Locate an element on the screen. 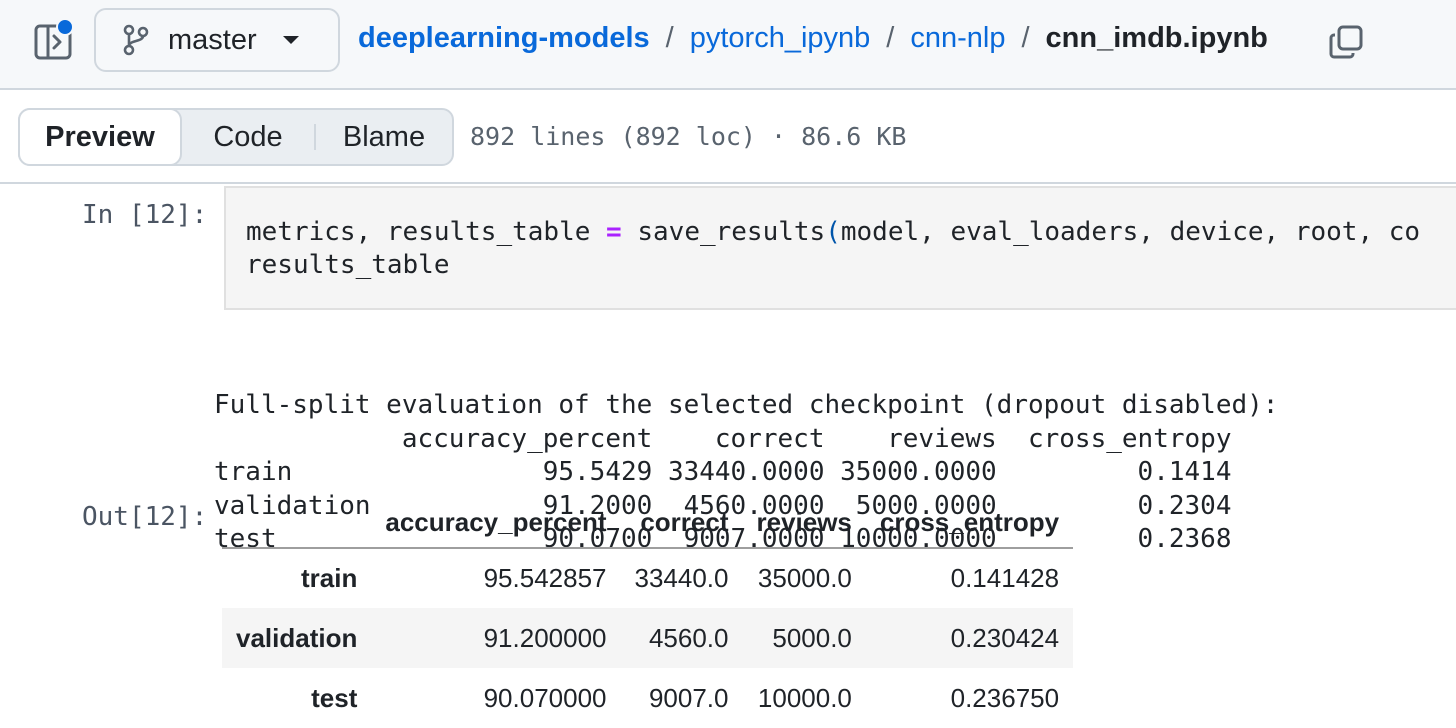  code-line-2: results_table is located at coordinates (348, 265).